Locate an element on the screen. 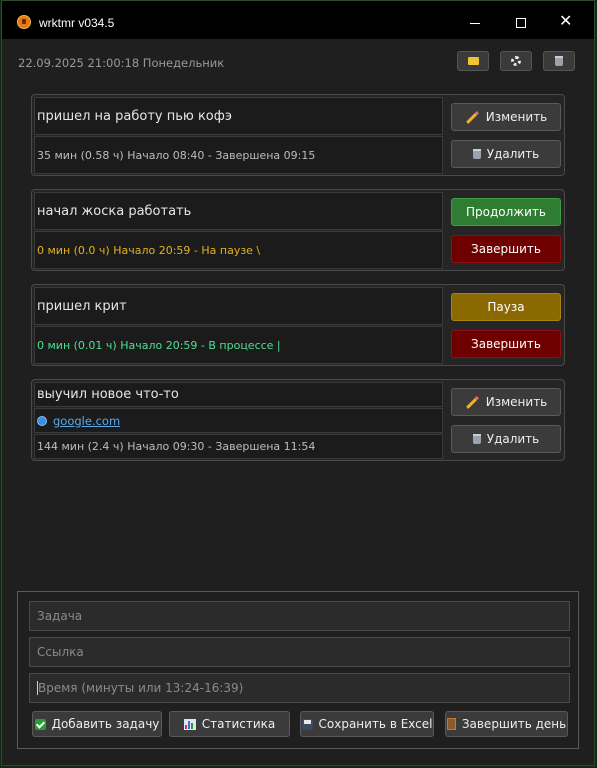 The image size is (597, 768). pause-task-button: Пауза is located at coordinates (506, 307).